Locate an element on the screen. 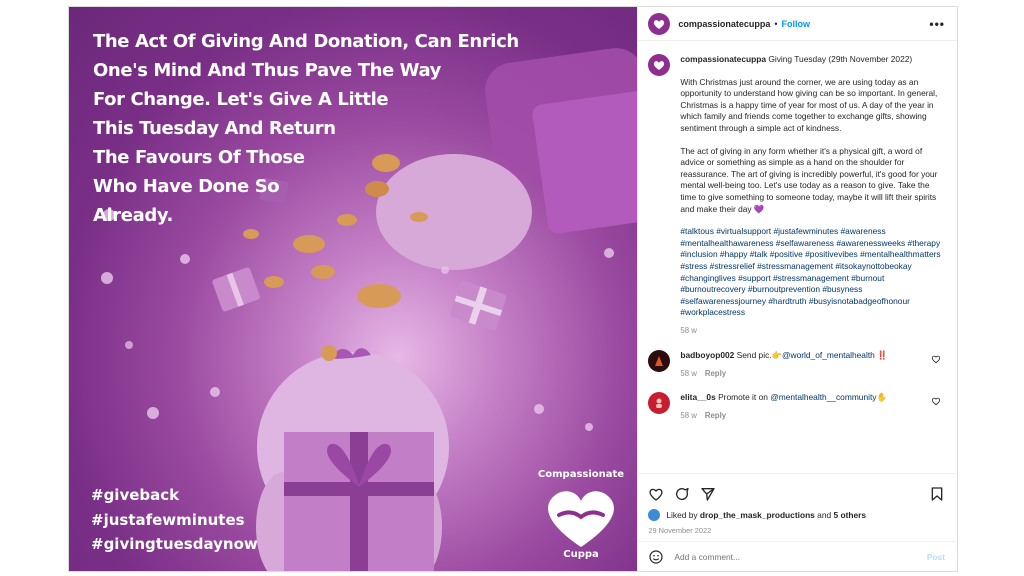 The height and width of the screenshot is (576, 1024). logo-arc-text: Compassionate is located at coordinates (581, 474).